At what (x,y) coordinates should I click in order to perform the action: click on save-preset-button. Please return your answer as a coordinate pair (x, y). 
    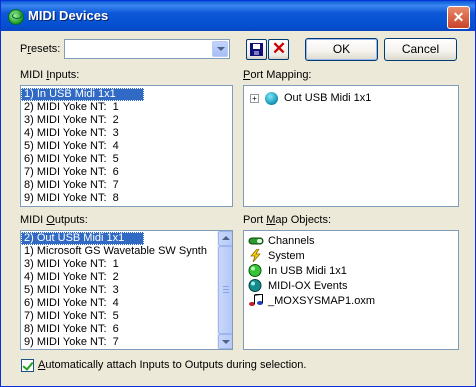
    Looking at the image, I should click on (256, 49).